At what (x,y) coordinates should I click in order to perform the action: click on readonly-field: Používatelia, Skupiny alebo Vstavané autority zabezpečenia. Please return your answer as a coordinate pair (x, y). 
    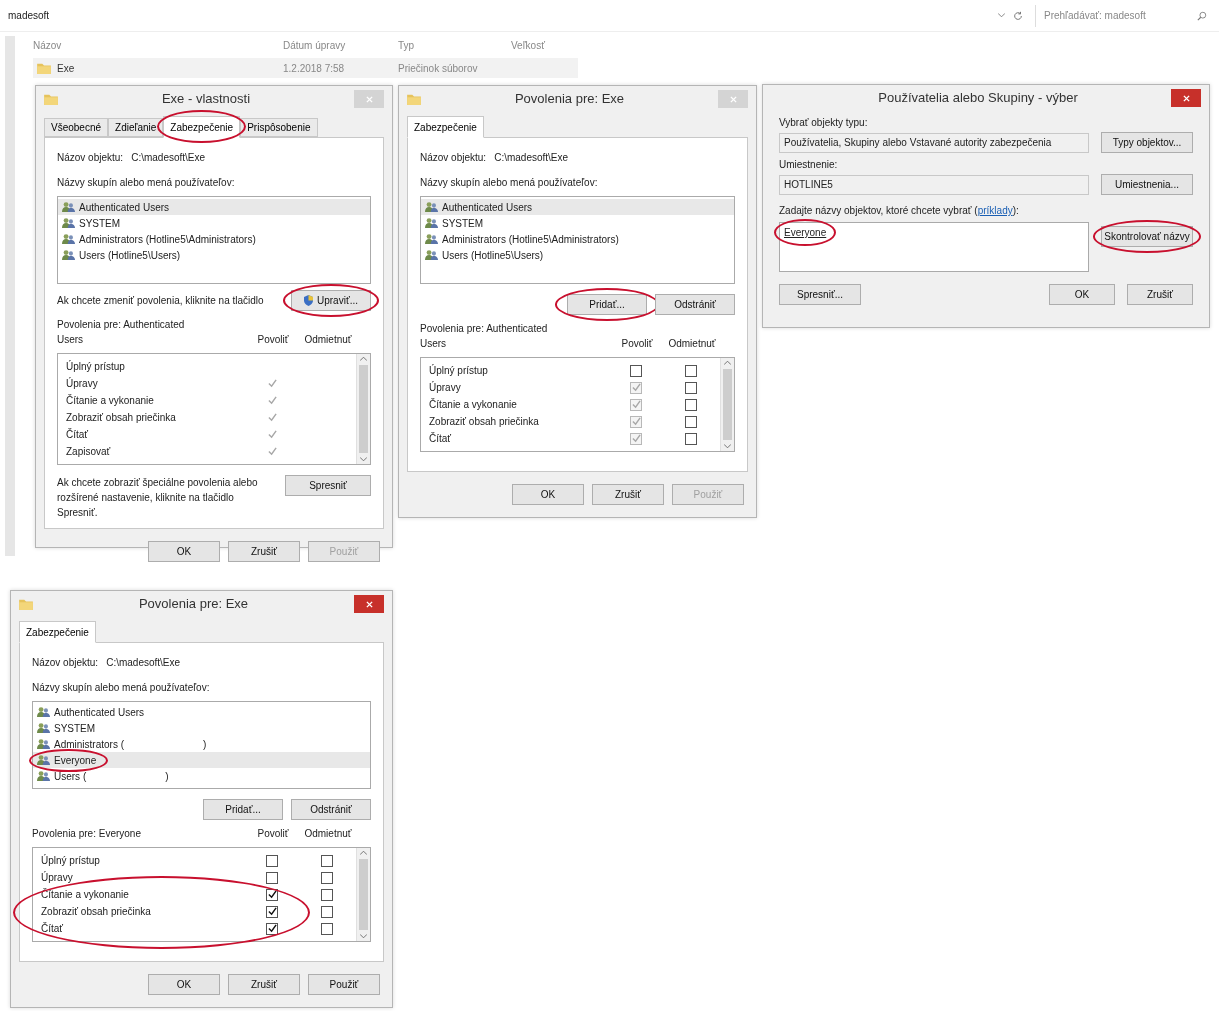
    Looking at the image, I should click on (934, 142).